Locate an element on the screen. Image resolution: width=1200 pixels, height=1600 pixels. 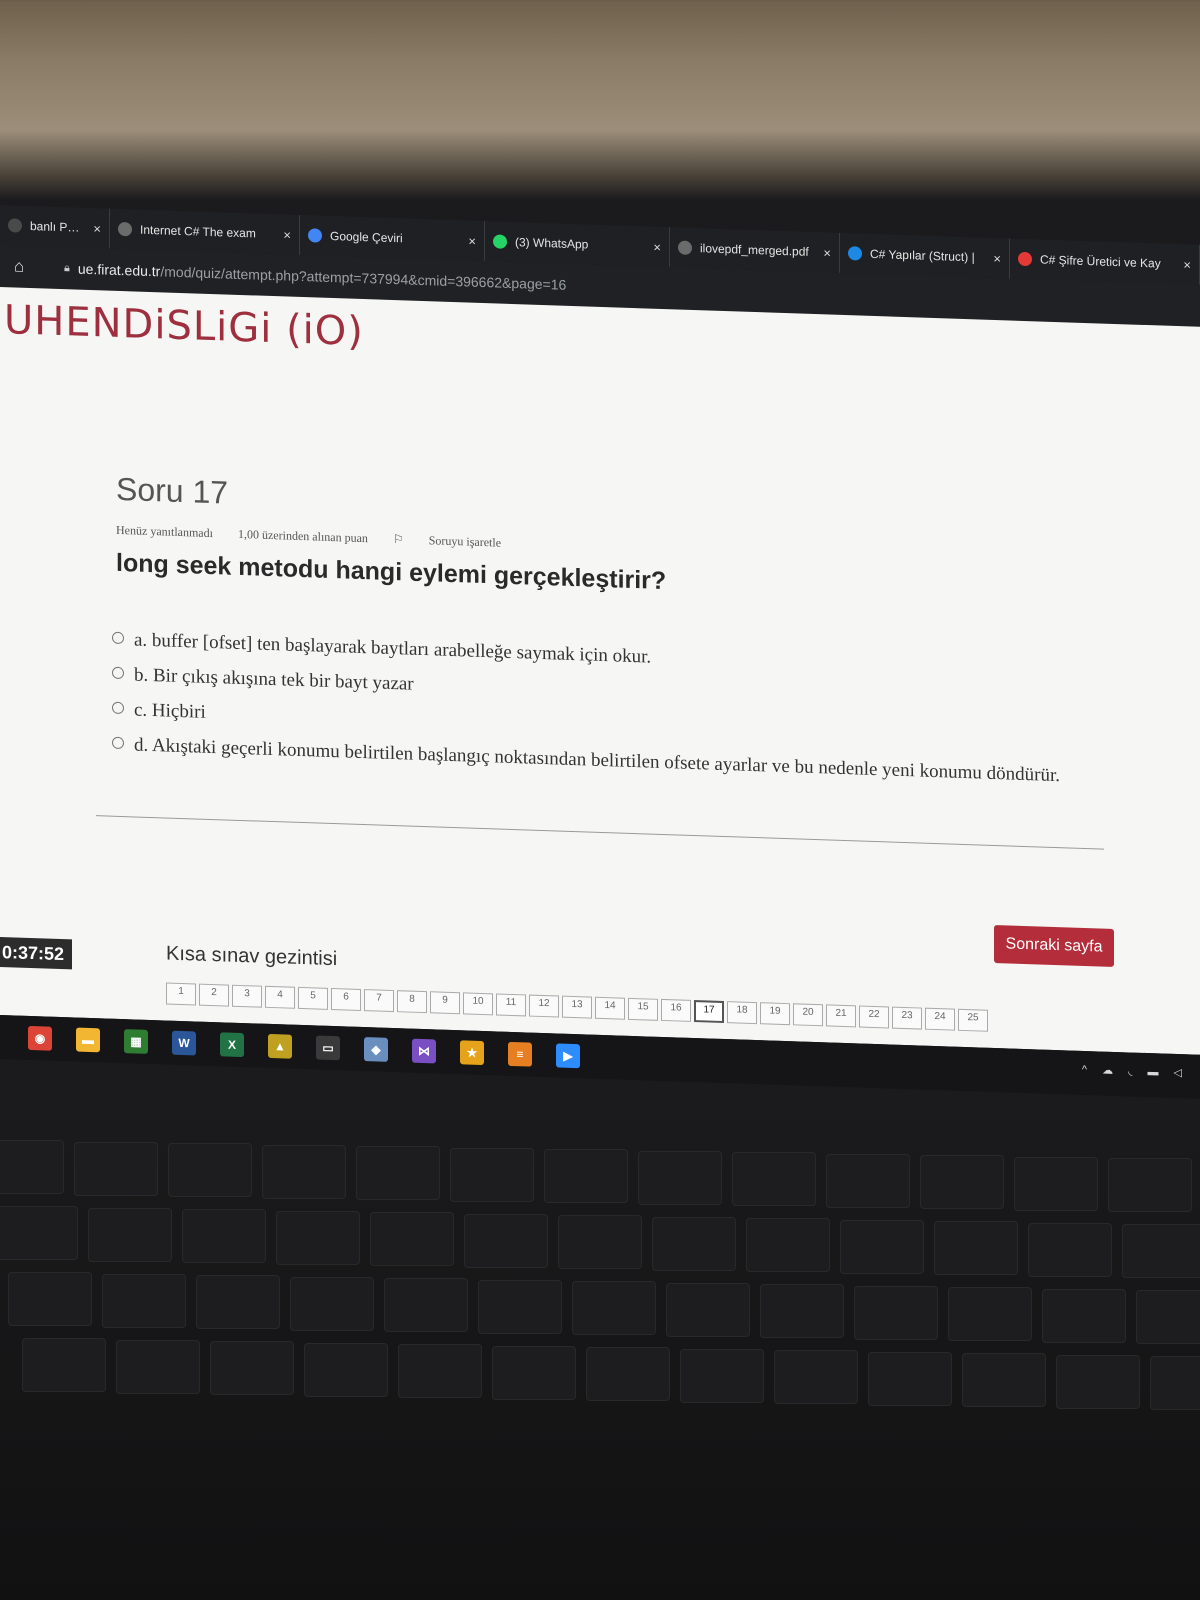
tab-label: C# Yapılar (Struct) | is located at coordinates (922, 255).